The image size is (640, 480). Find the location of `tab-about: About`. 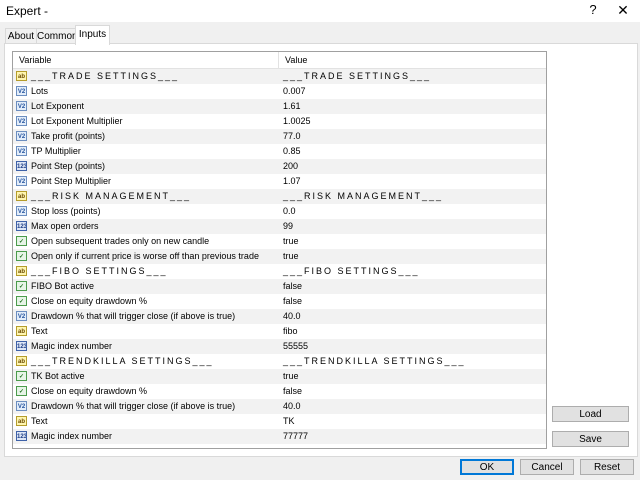

tab-about: About is located at coordinates (21, 36).